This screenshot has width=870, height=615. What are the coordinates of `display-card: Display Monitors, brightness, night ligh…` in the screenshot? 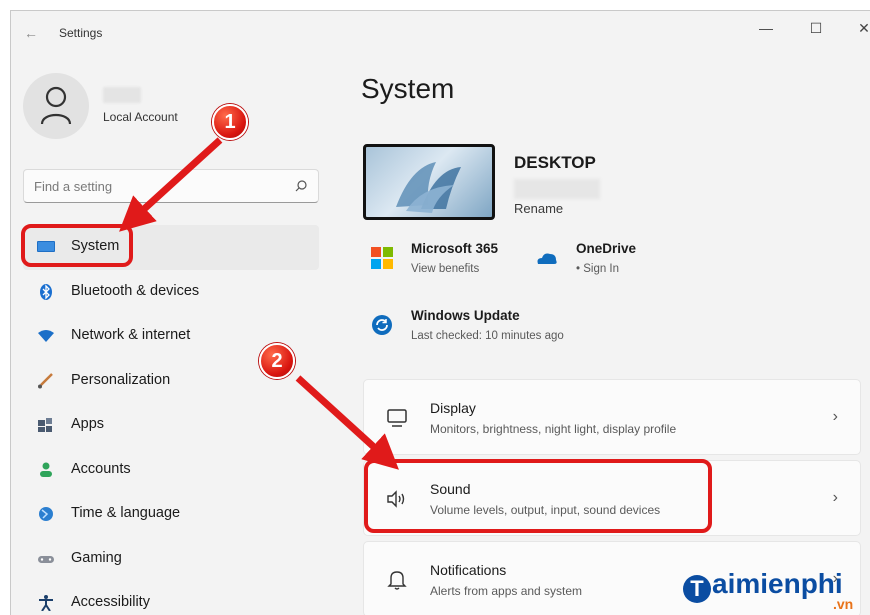 It's located at (612, 417).